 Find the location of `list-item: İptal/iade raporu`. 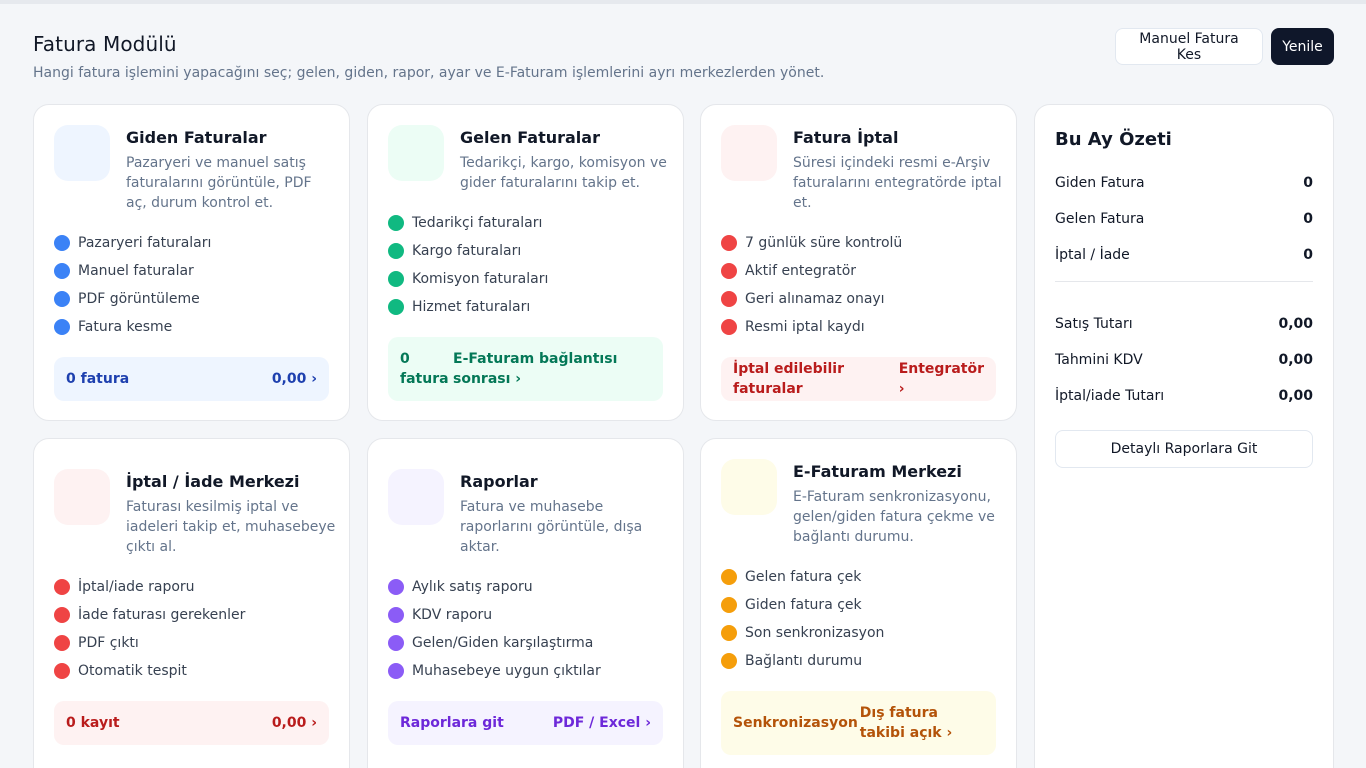

list-item: İptal/iade raporu is located at coordinates (149, 587).